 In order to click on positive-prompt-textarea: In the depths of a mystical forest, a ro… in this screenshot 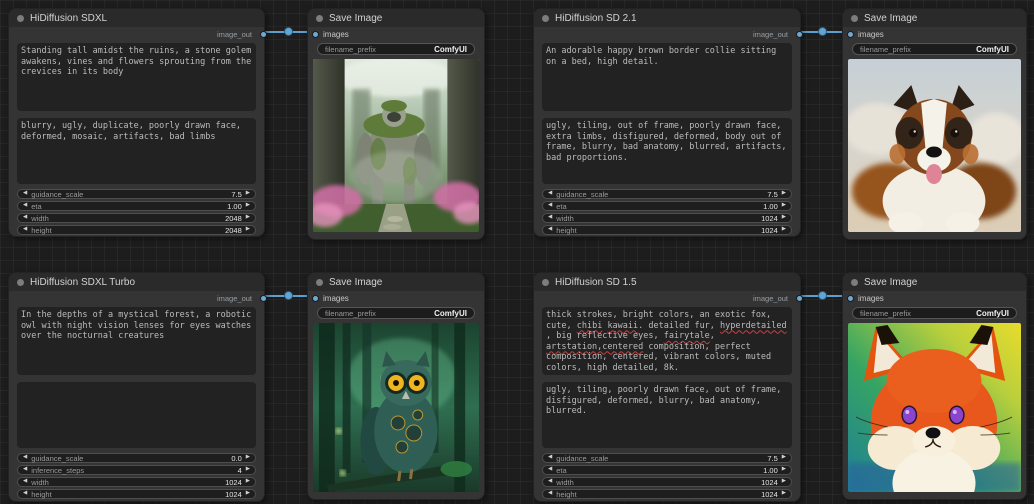, I will do `click(136, 341)`.